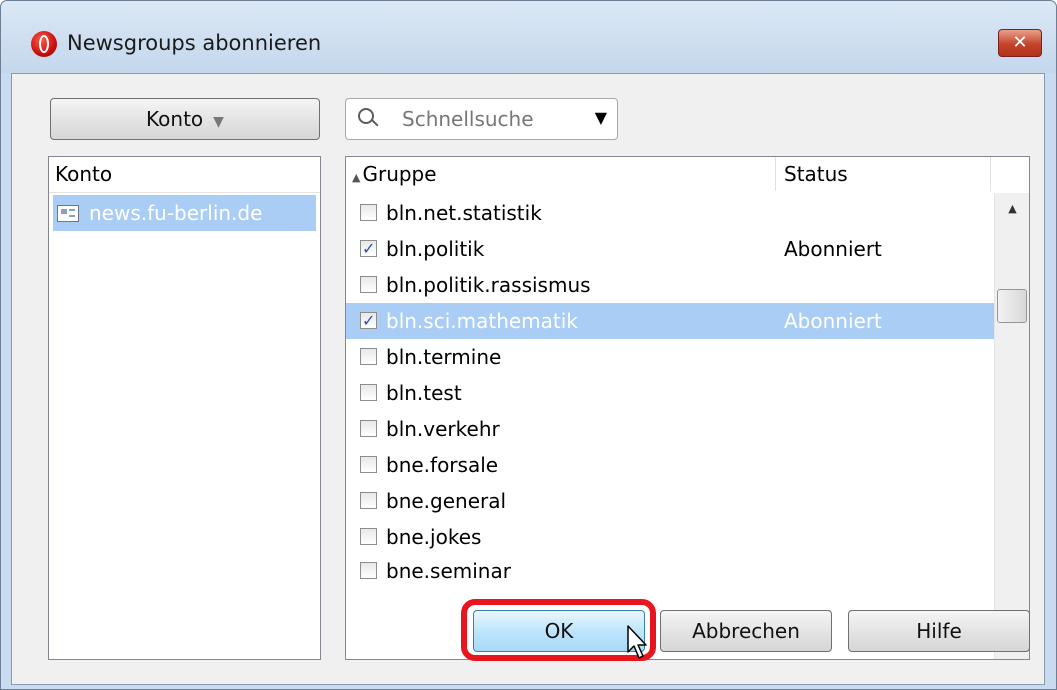 This screenshot has height=690, width=1057. What do you see at coordinates (448, 571) in the screenshot?
I see `group-name: bne.seminar` at bounding box center [448, 571].